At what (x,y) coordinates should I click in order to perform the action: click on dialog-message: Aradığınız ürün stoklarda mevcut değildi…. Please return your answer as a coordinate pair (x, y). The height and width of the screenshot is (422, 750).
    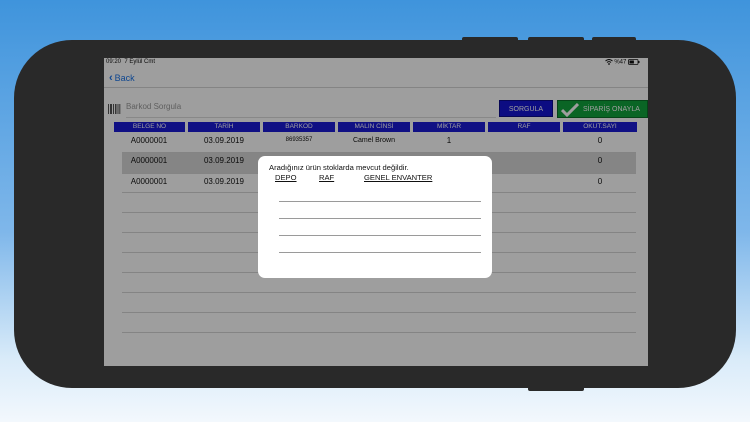
    Looking at the image, I should click on (339, 167).